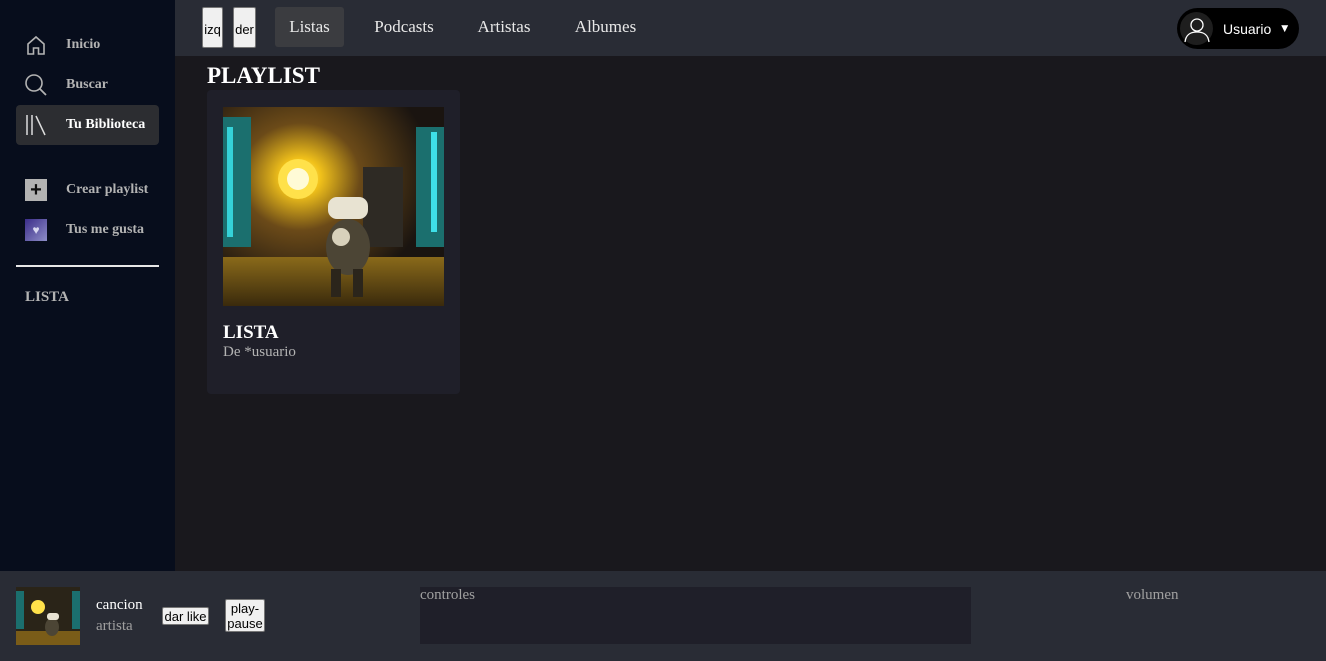 Image resolution: width=1326 pixels, height=661 pixels. Describe the element at coordinates (106, 124) in the screenshot. I see `sidebar-item-label: Tu Biblioteca` at that location.